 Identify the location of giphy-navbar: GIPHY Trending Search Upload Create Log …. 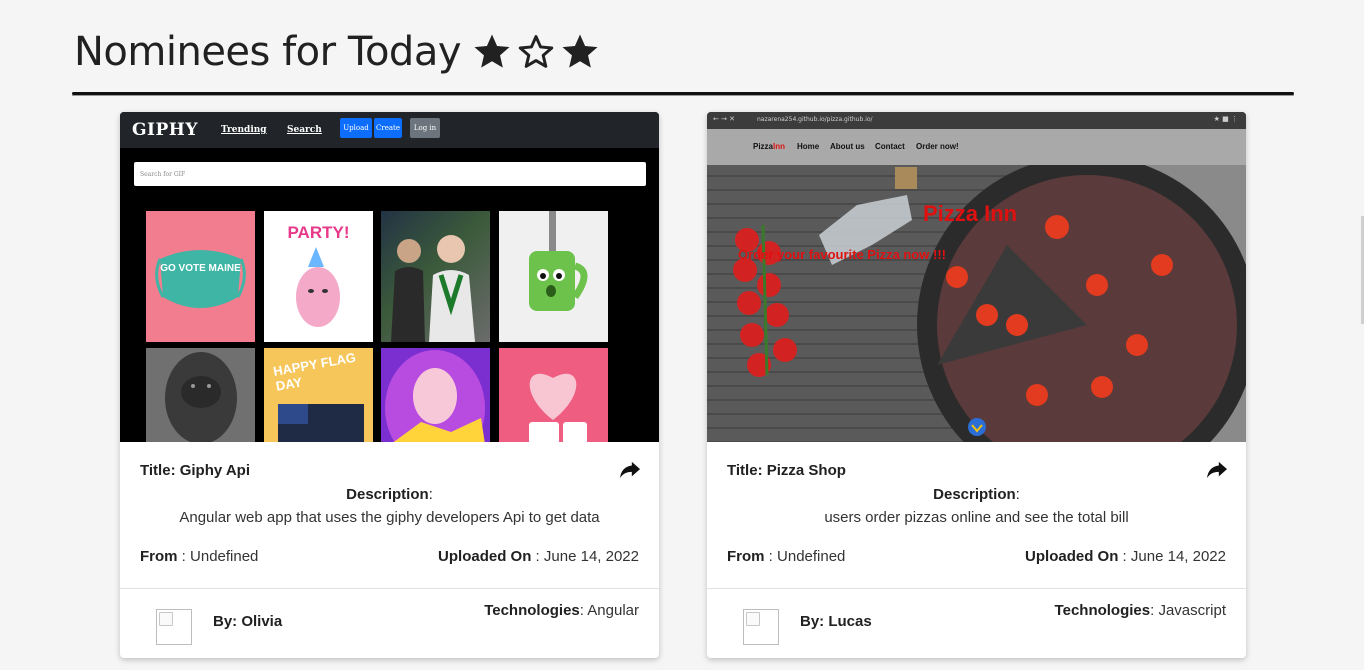
(389, 130).